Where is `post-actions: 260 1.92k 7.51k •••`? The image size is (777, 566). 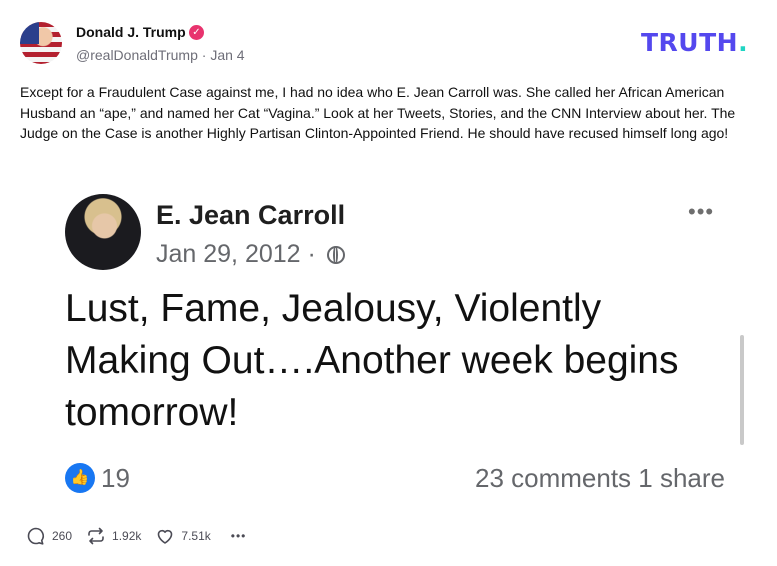
post-actions: 260 1.92k 7.51k ••• is located at coordinates (143, 536).